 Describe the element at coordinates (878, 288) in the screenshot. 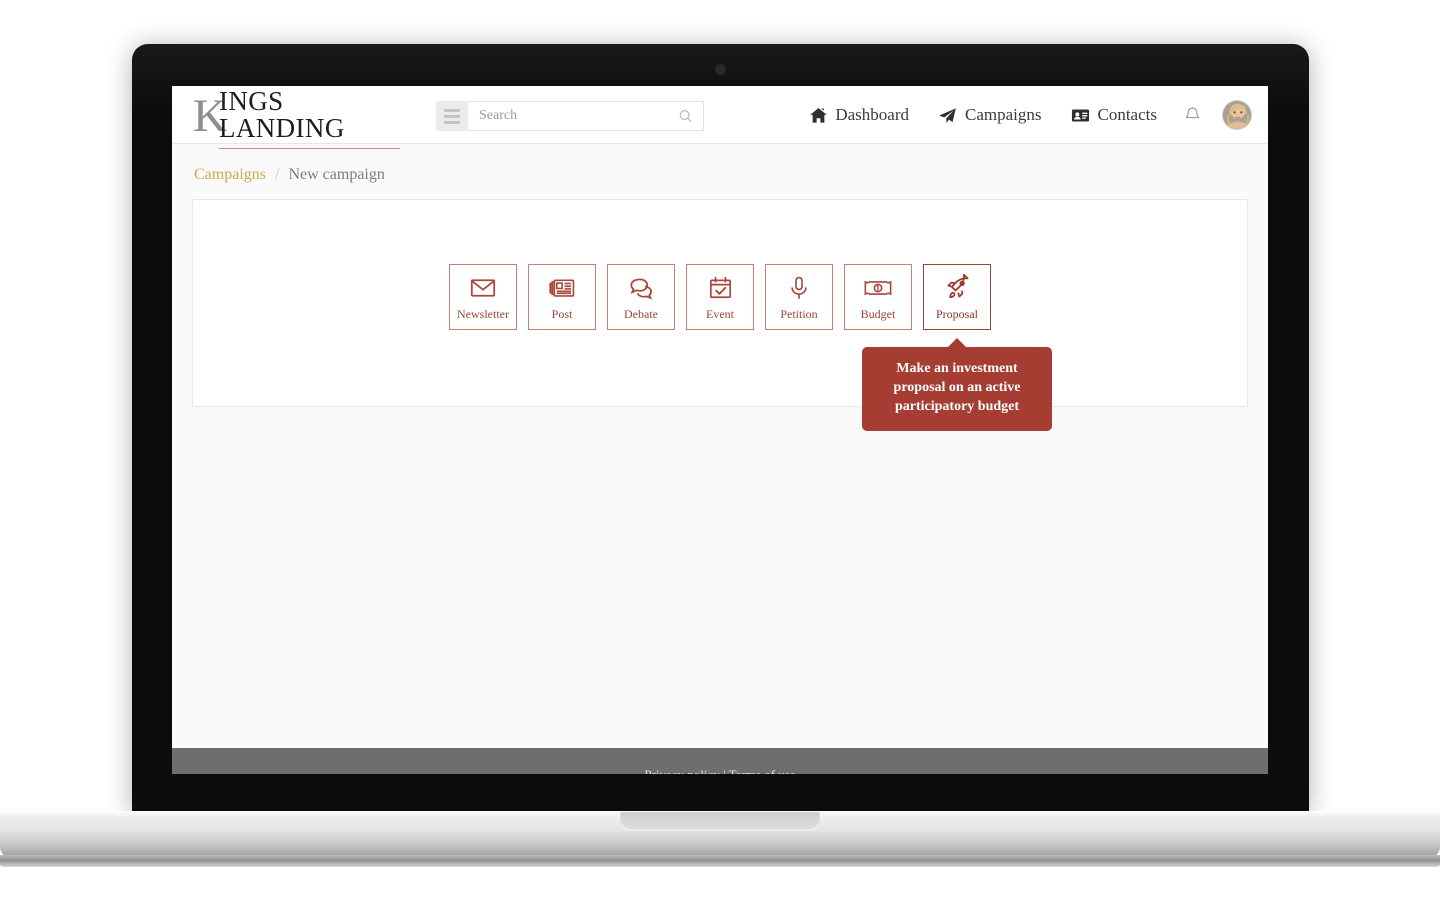

I see `banknote-icon` at that location.